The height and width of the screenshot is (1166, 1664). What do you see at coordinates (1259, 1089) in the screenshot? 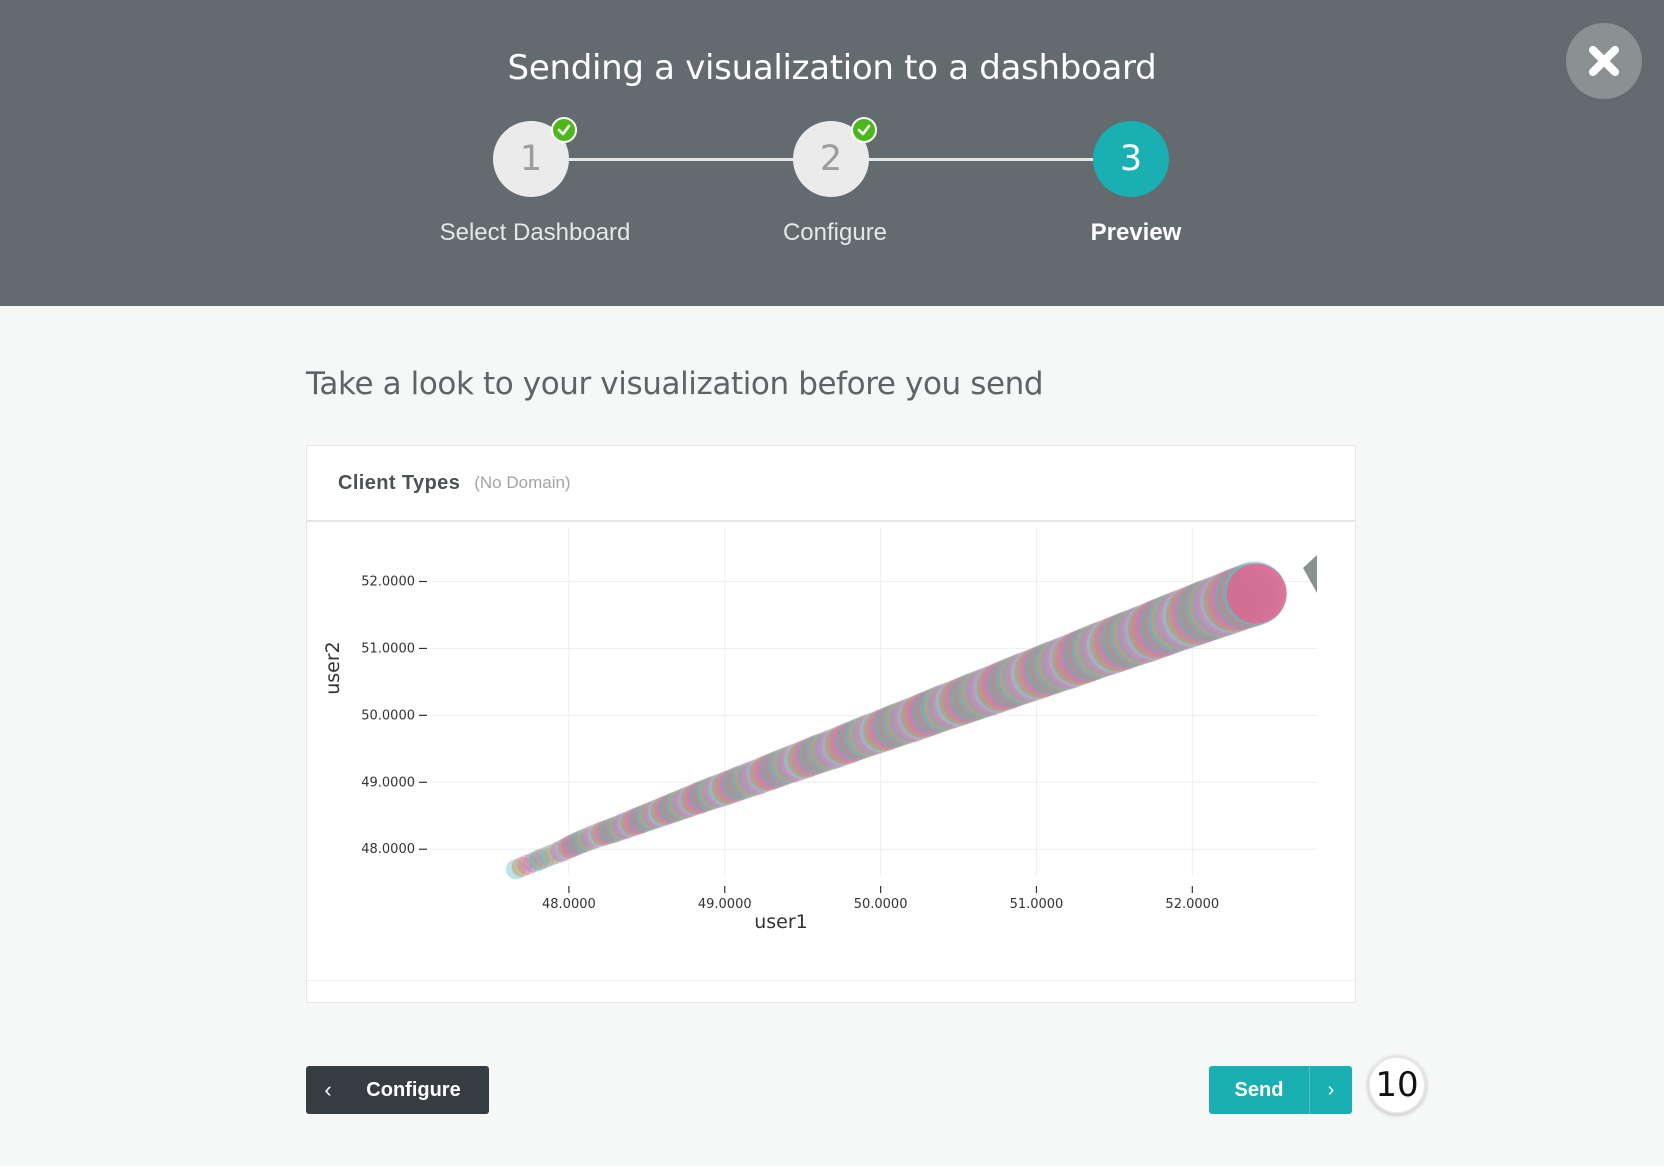
I see `send-button-label: Send` at bounding box center [1259, 1089].